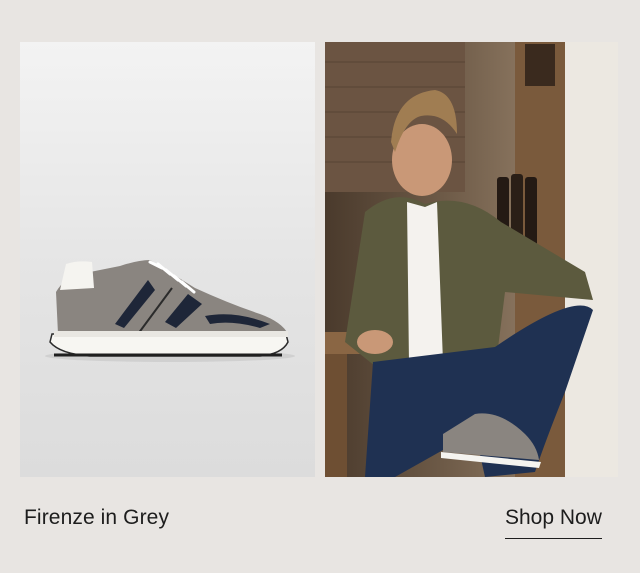 The width and height of the screenshot is (640, 573). What do you see at coordinates (97, 517) in the screenshot?
I see `product-name: Firenze in Grey` at bounding box center [97, 517].